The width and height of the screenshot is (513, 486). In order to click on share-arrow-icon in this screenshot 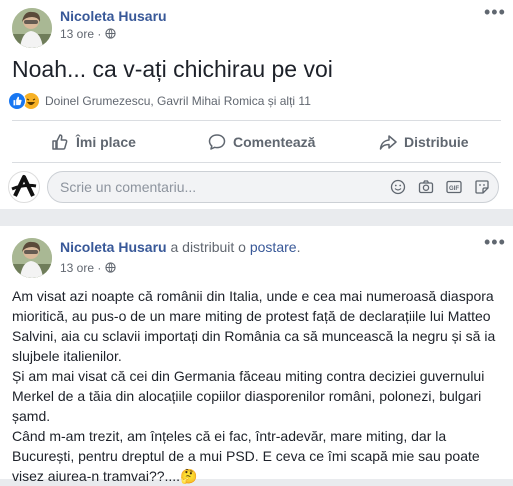, I will do `click(388, 142)`.